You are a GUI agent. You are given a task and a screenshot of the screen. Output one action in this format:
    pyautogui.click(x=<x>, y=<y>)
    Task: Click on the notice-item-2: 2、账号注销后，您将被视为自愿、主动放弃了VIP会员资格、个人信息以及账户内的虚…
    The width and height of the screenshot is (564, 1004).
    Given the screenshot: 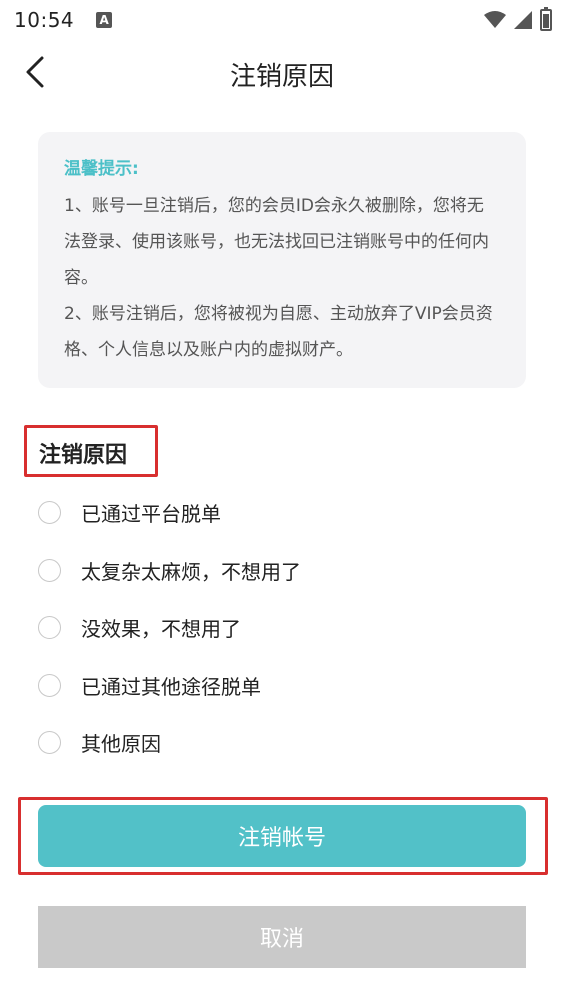 What is the action you would take?
    pyautogui.click(x=278, y=332)
    